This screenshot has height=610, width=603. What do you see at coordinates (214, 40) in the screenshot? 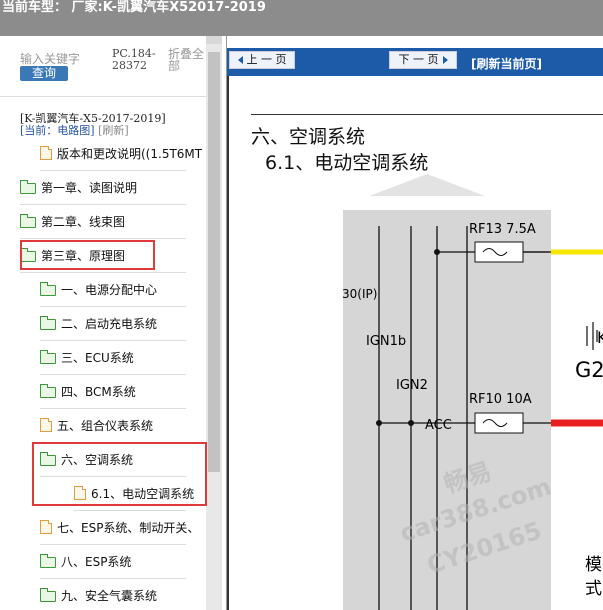
I see `scrollbar-up` at bounding box center [214, 40].